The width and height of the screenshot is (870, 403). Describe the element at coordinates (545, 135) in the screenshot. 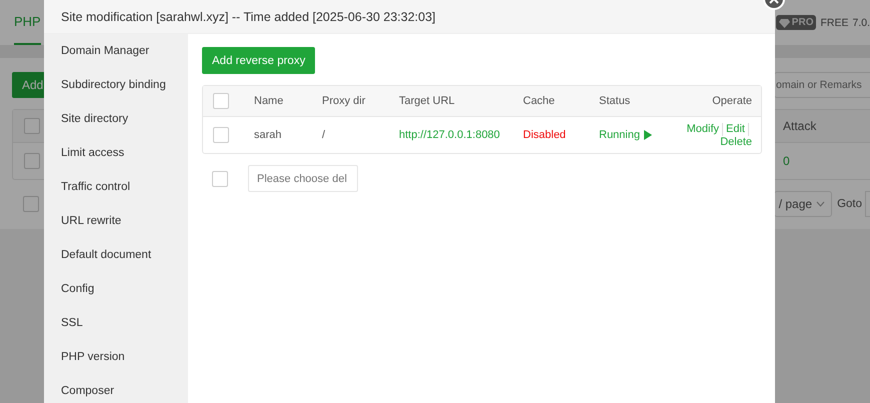

I see `cache-status: Disabled` at that location.